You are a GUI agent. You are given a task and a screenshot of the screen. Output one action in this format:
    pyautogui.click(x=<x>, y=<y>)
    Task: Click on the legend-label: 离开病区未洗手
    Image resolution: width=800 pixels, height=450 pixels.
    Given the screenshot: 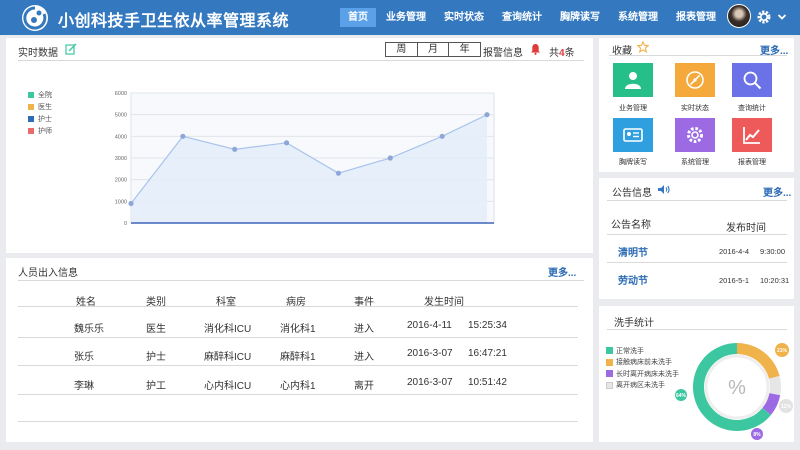 What is the action you would take?
    pyautogui.click(x=640, y=386)
    